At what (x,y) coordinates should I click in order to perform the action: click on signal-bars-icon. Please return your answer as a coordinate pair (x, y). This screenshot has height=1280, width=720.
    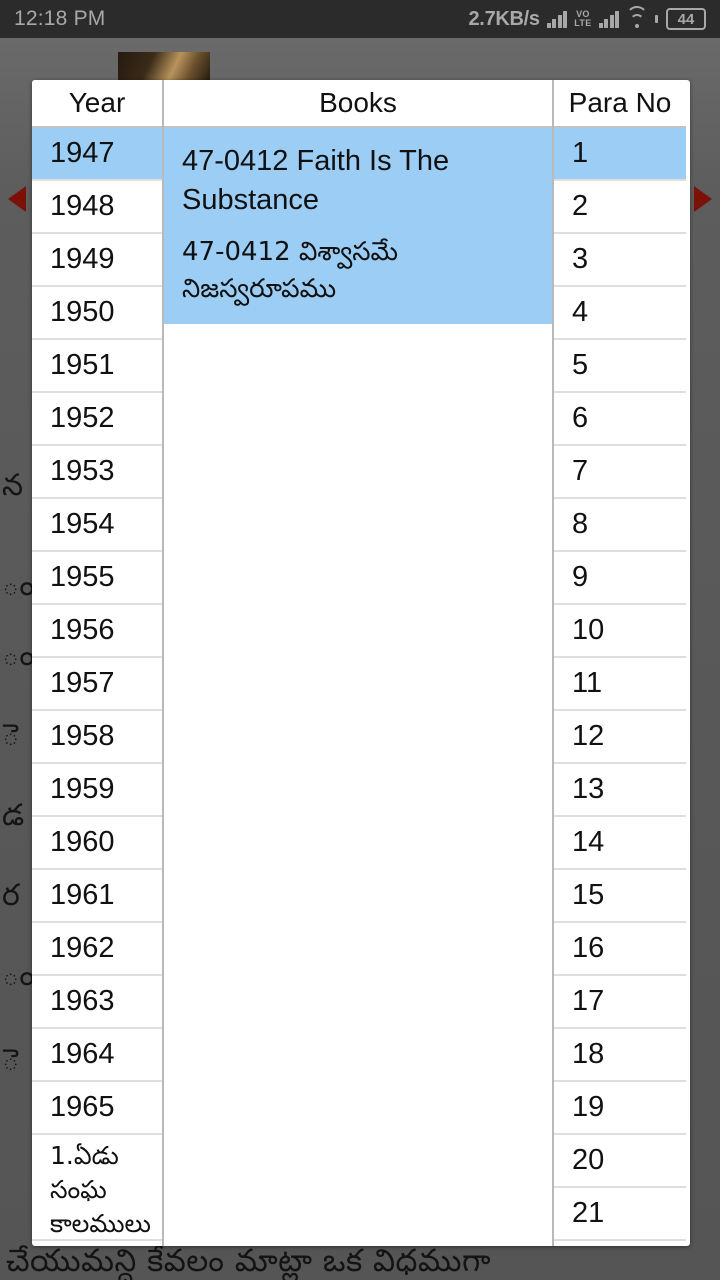
    Looking at the image, I should click on (557, 19).